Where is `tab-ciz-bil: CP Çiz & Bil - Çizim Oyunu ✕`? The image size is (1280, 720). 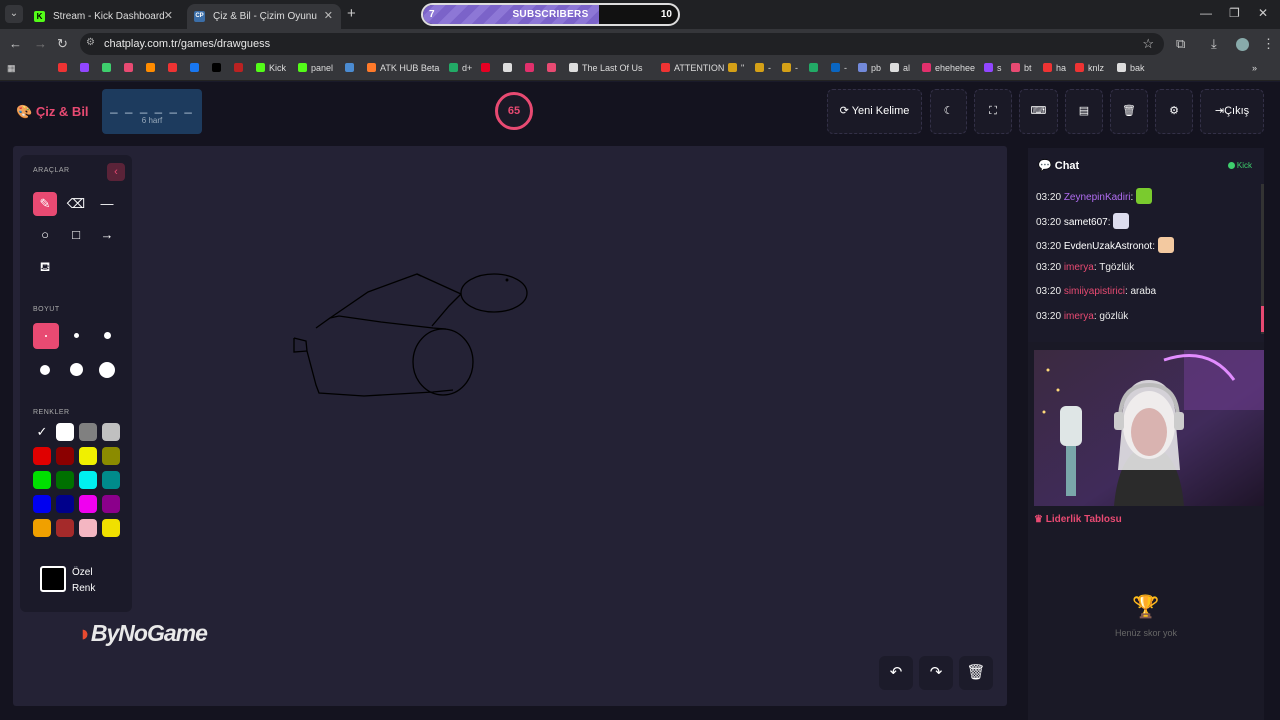 tab-ciz-bil: CP Çiz & Bil - Çizim Oyunu ✕ is located at coordinates (264, 16).